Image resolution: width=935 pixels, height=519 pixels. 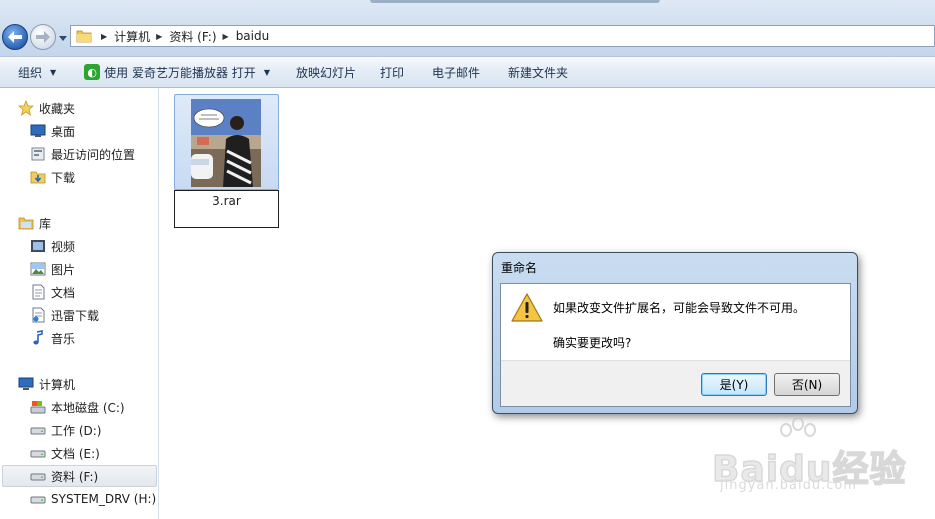 I want to click on no-button: 否(N), so click(x=807, y=384).